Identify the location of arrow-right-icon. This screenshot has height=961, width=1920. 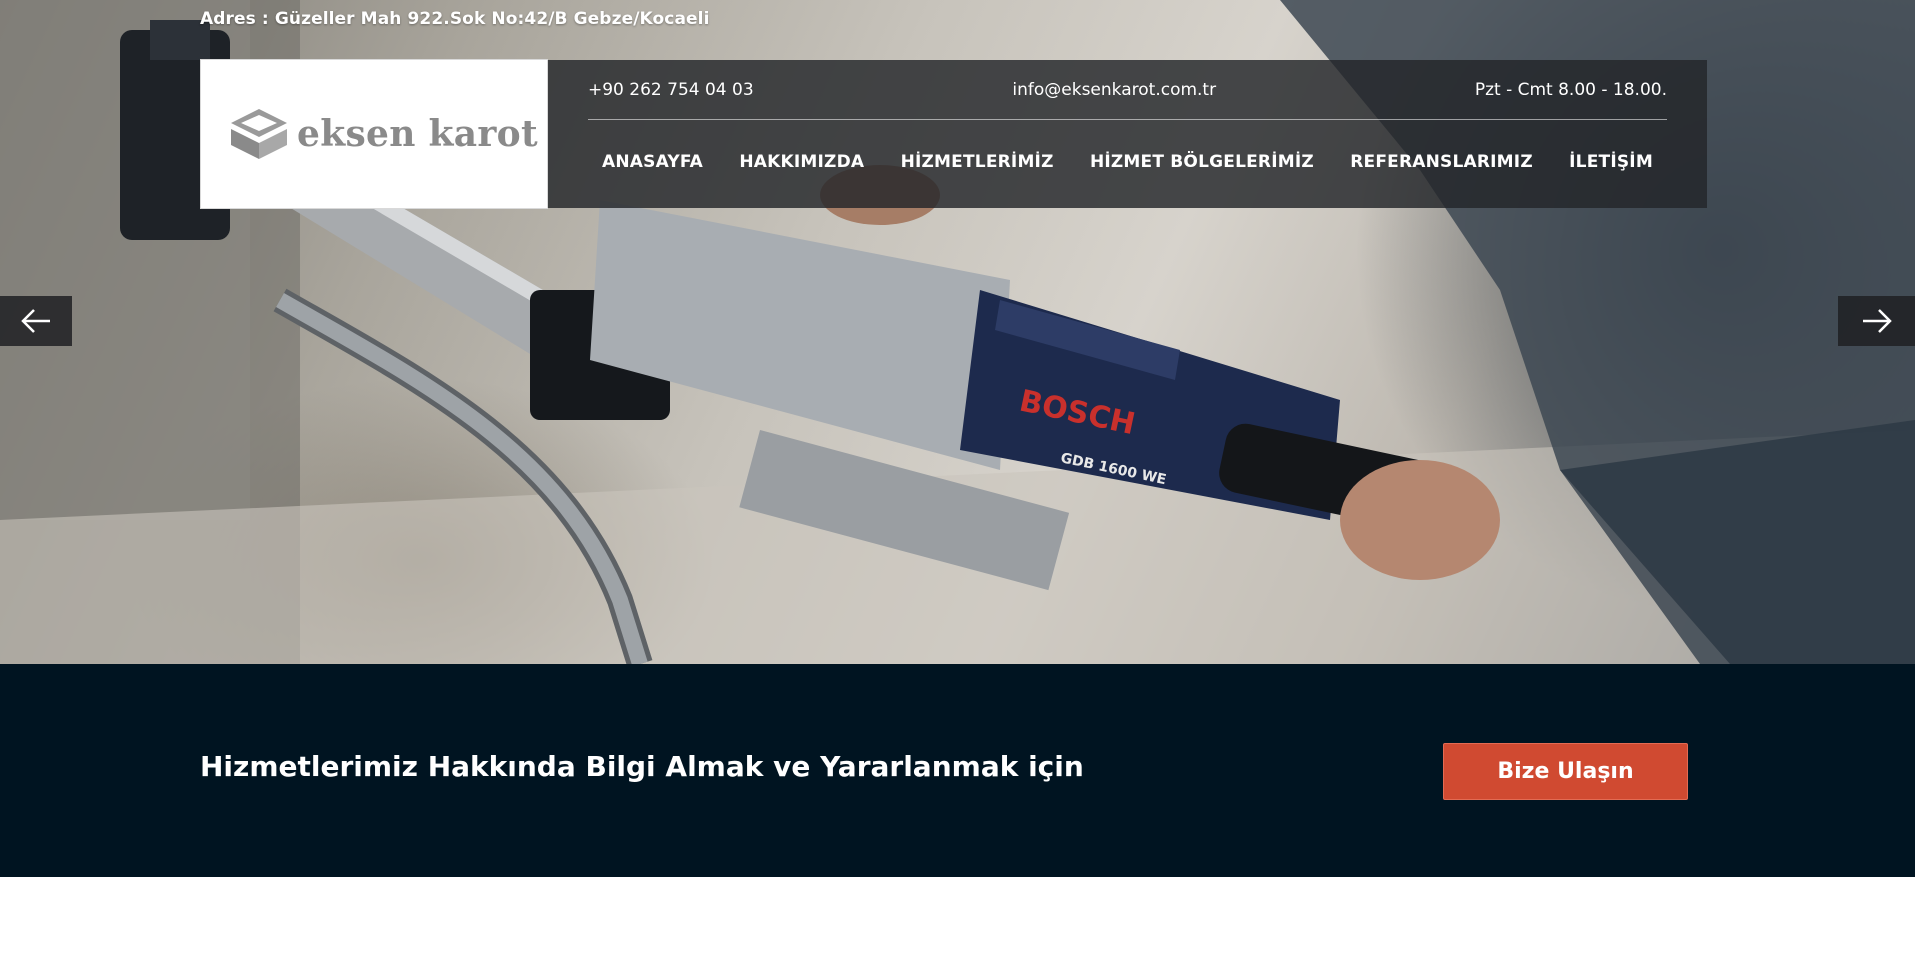
(1877, 321).